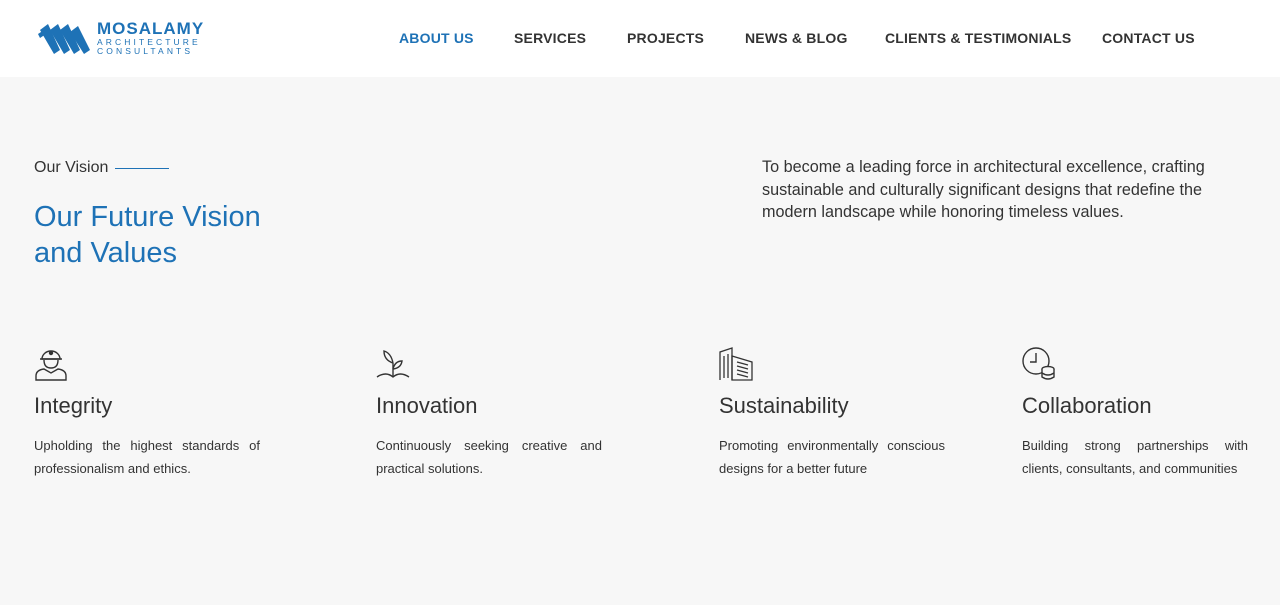 Image resolution: width=1280 pixels, height=605 pixels. Describe the element at coordinates (796, 38) in the screenshot. I see `nav-news-blog: NEWS & BLOG` at that location.